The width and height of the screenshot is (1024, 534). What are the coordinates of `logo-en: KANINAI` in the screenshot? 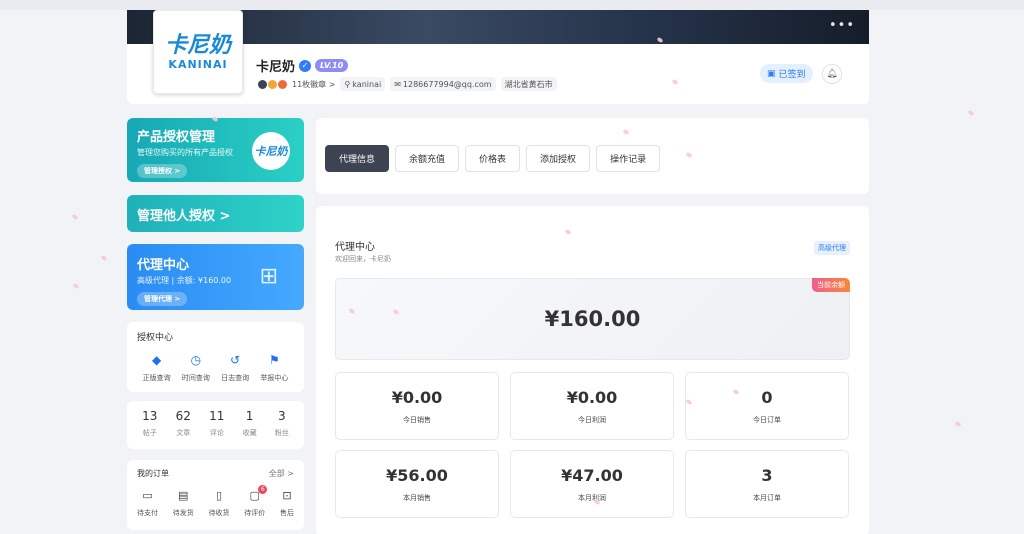 It's located at (198, 64).